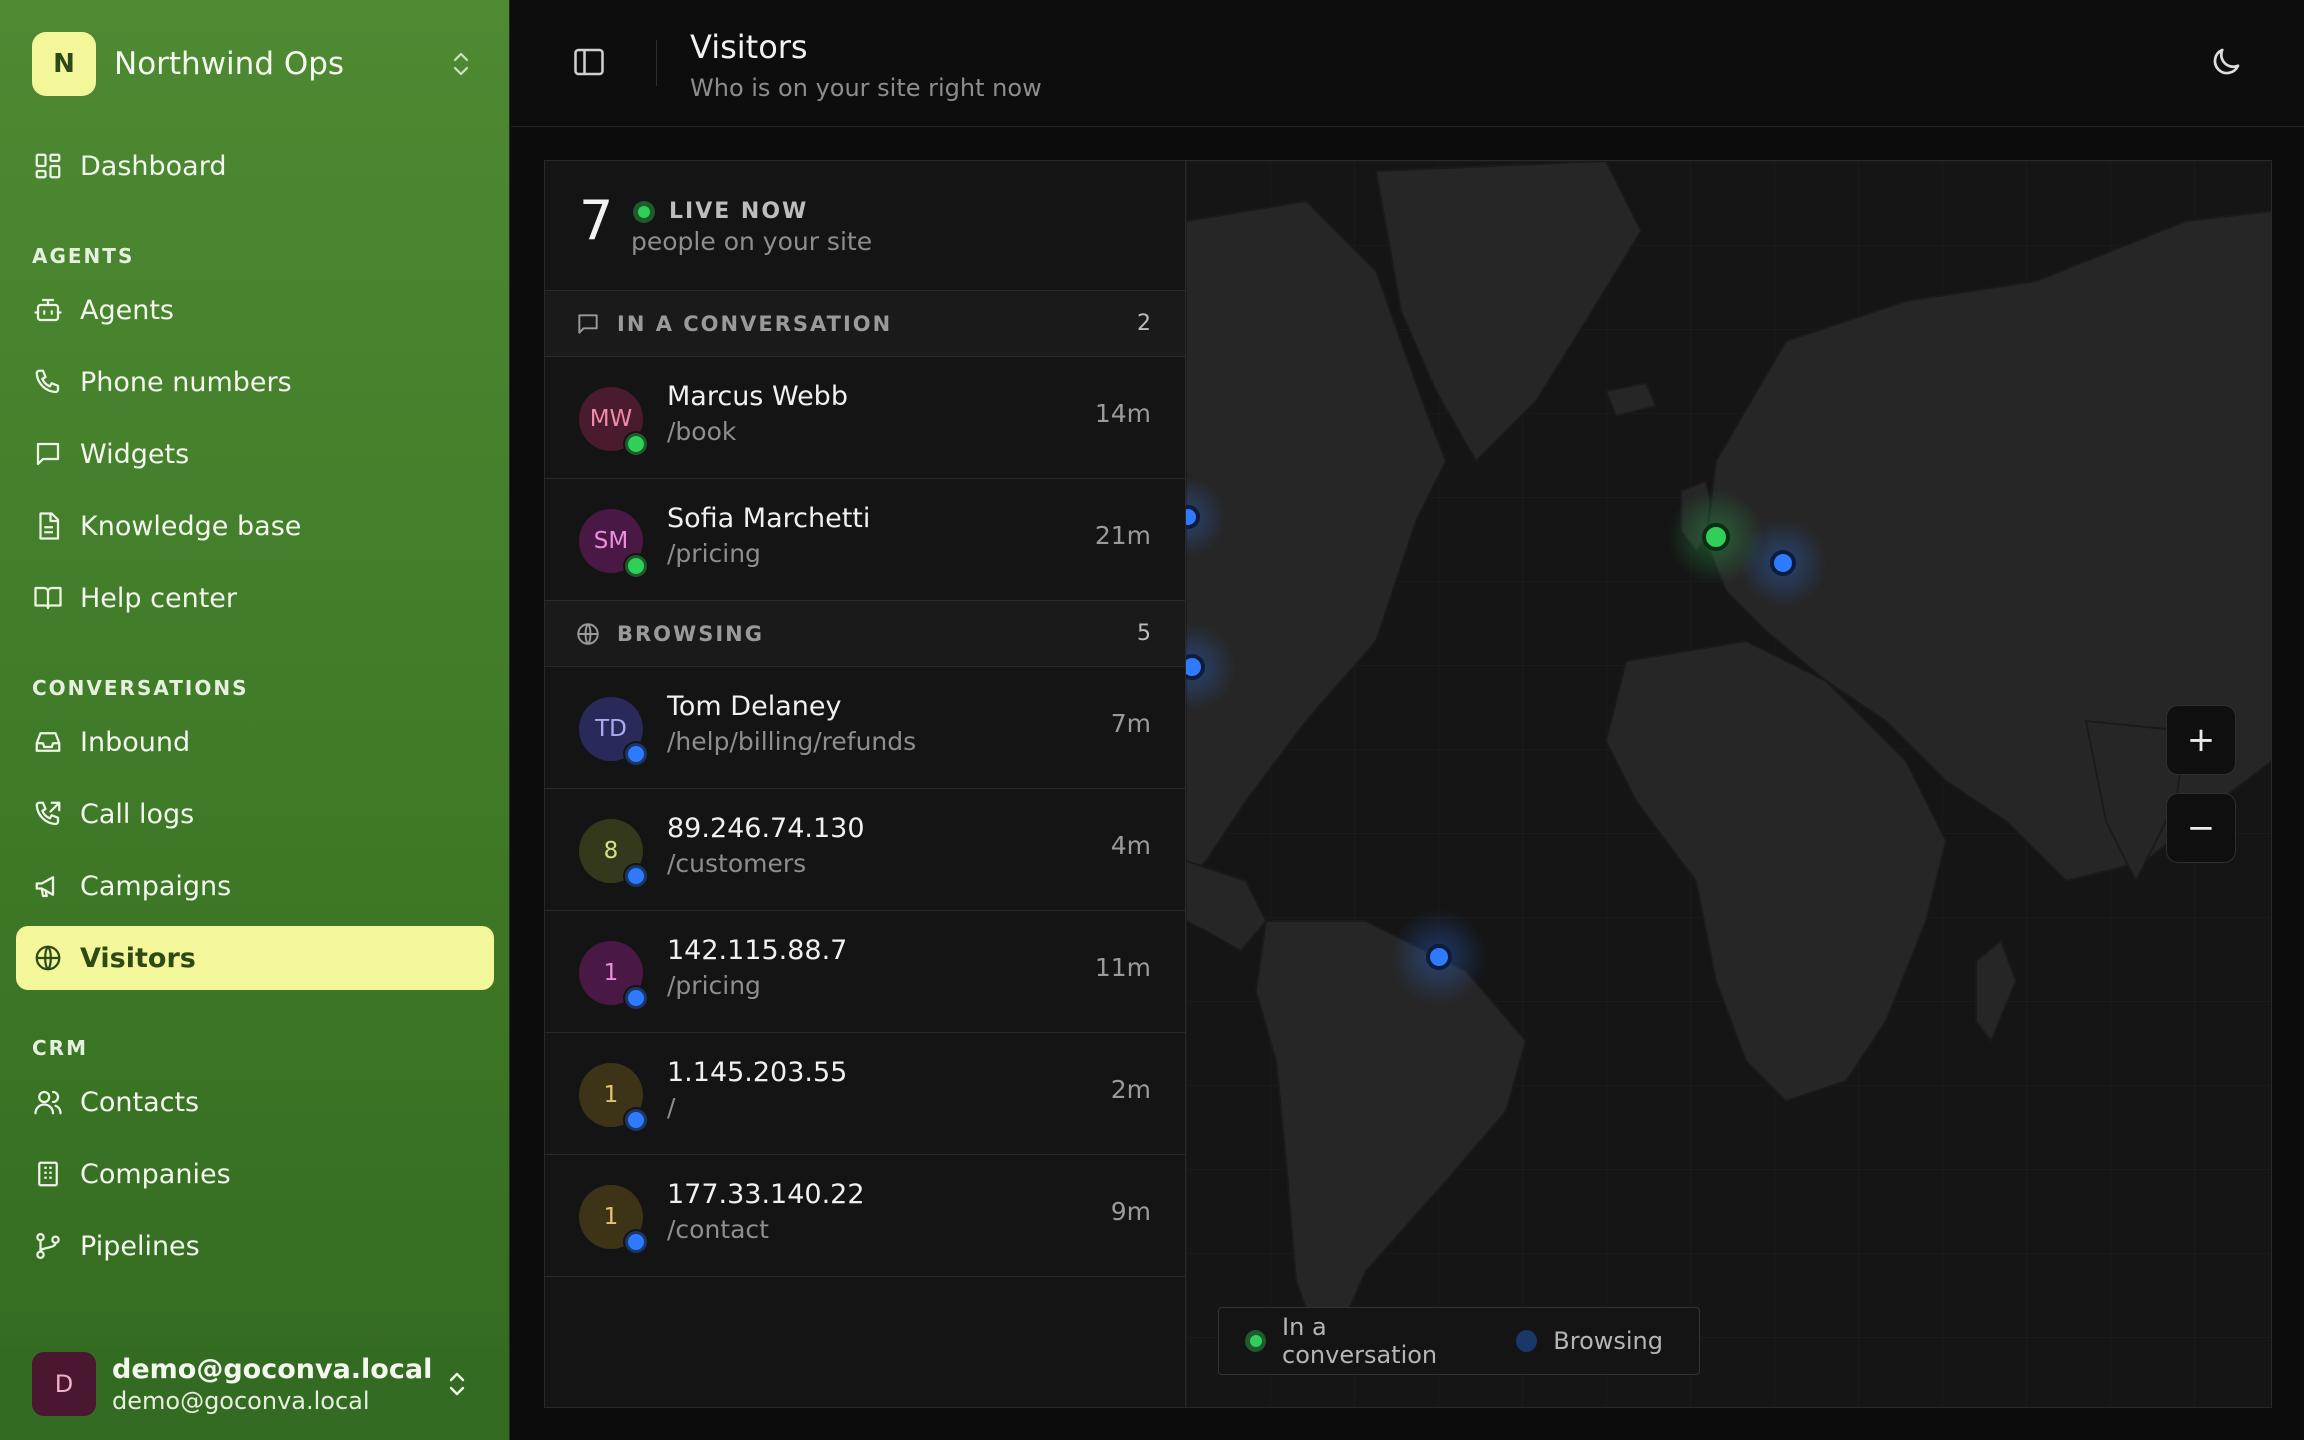  Describe the element at coordinates (1130, 845) in the screenshot. I see `visitor-duration: 4m` at that location.